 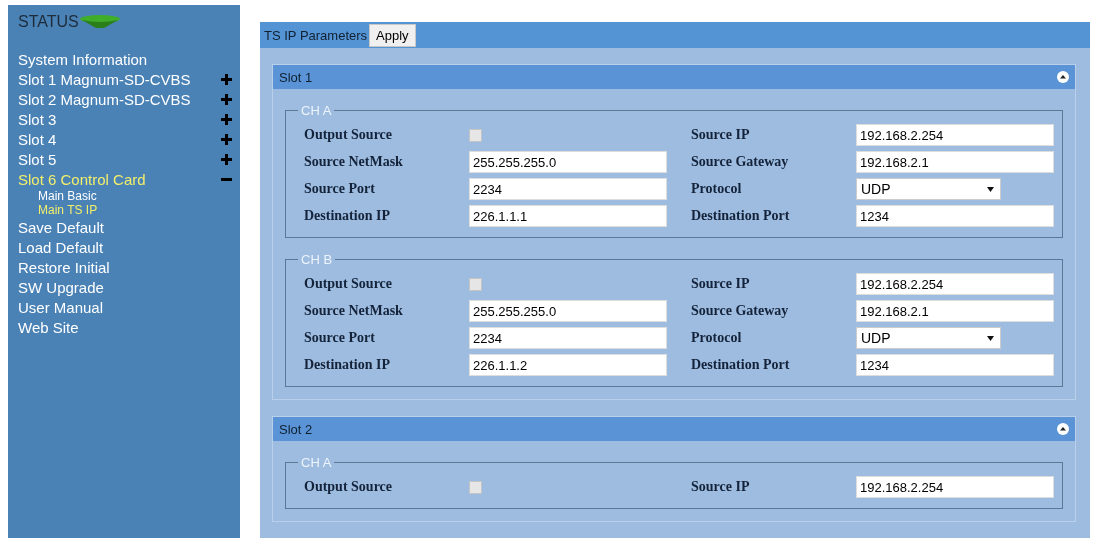 What do you see at coordinates (82, 179) in the screenshot?
I see `nav-link: Slot 6 Control Card` at bounding box center [82, 179].